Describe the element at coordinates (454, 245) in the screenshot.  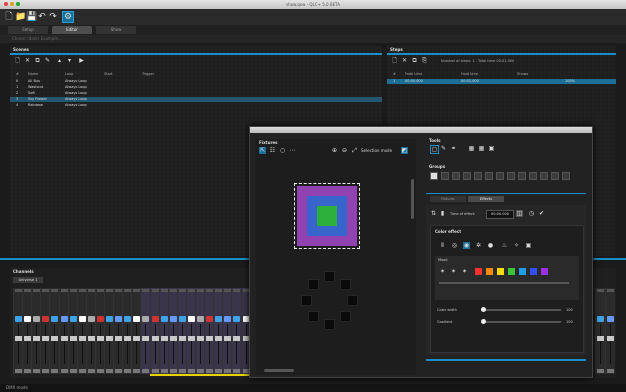
I see `spiral-effect-icon: ◎` at that location.